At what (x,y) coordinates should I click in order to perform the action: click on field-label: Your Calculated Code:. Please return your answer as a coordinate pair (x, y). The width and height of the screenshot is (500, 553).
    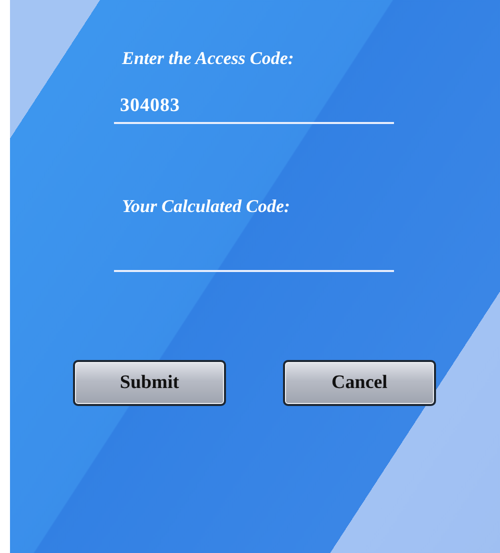
    Looking at the image, I should click on (207, 206).